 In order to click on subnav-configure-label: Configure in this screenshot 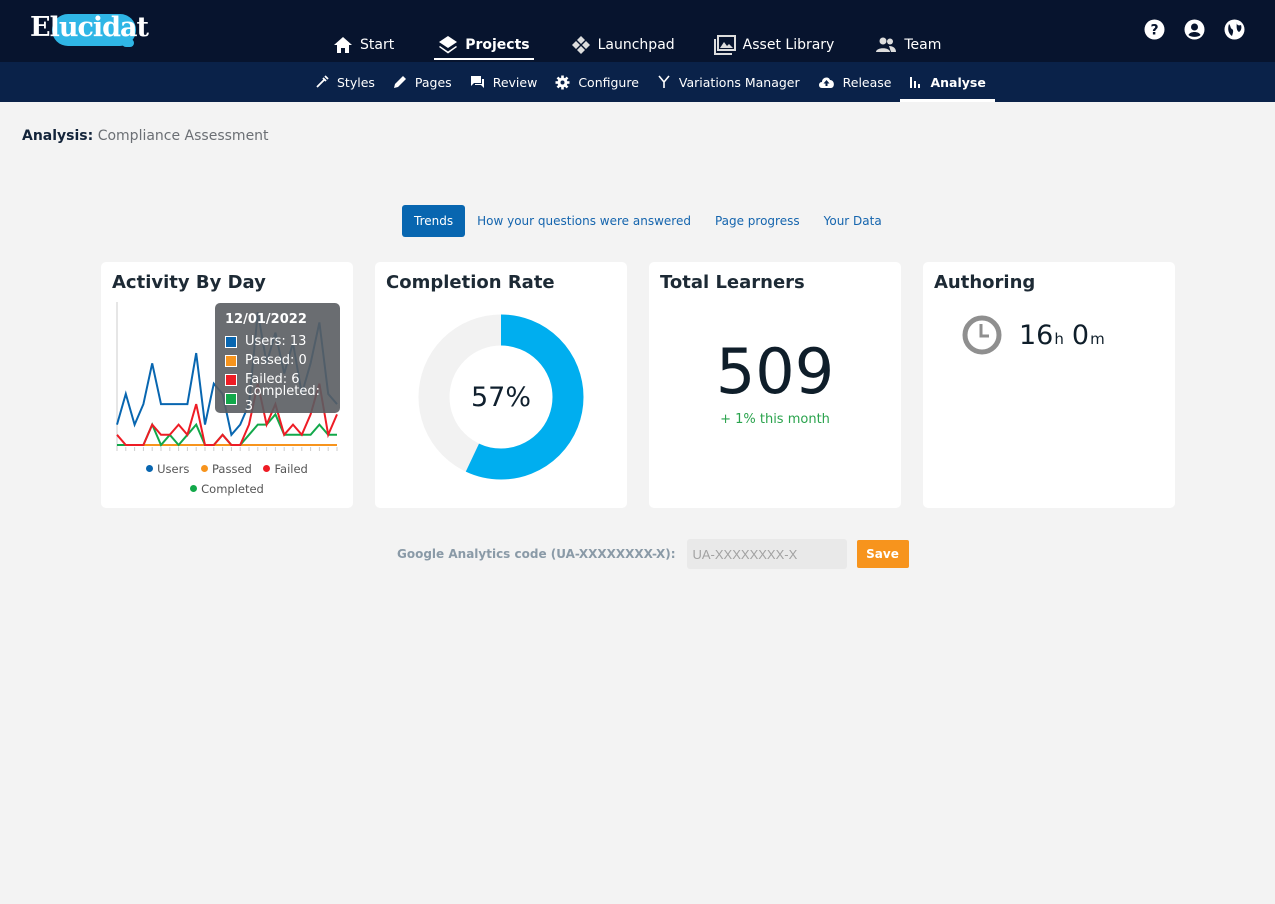, I will do `click(608, 82)`.